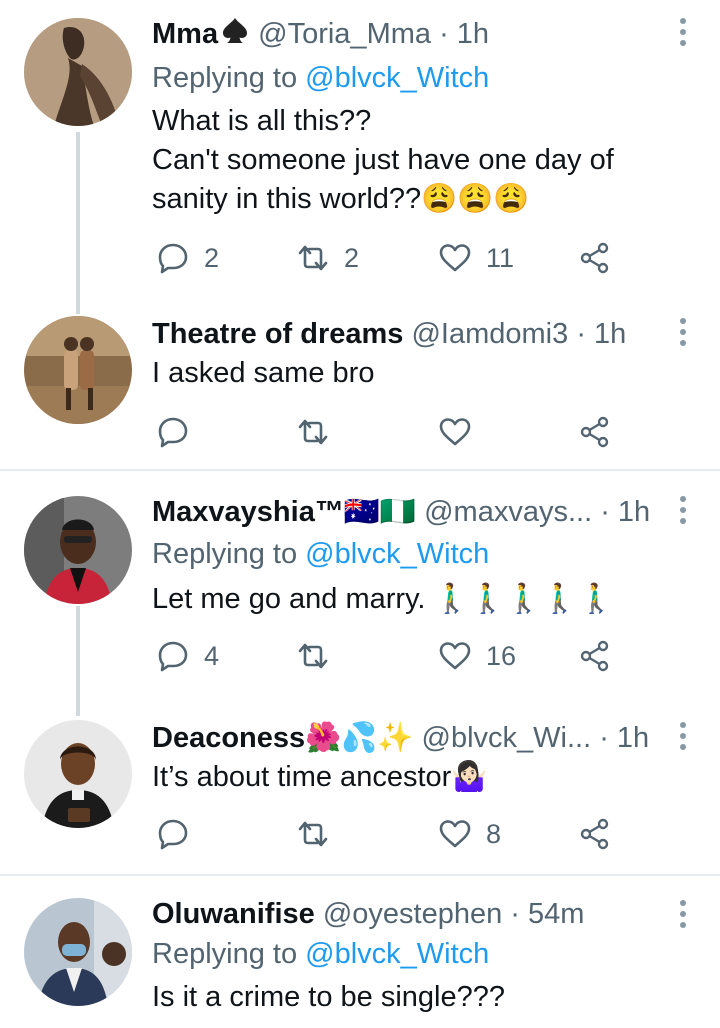 The height and width of the screenshot is (1028, 720). I want to click on tweet-header: Oluwanifise @oyestephen · 54m, so click(406, 914).